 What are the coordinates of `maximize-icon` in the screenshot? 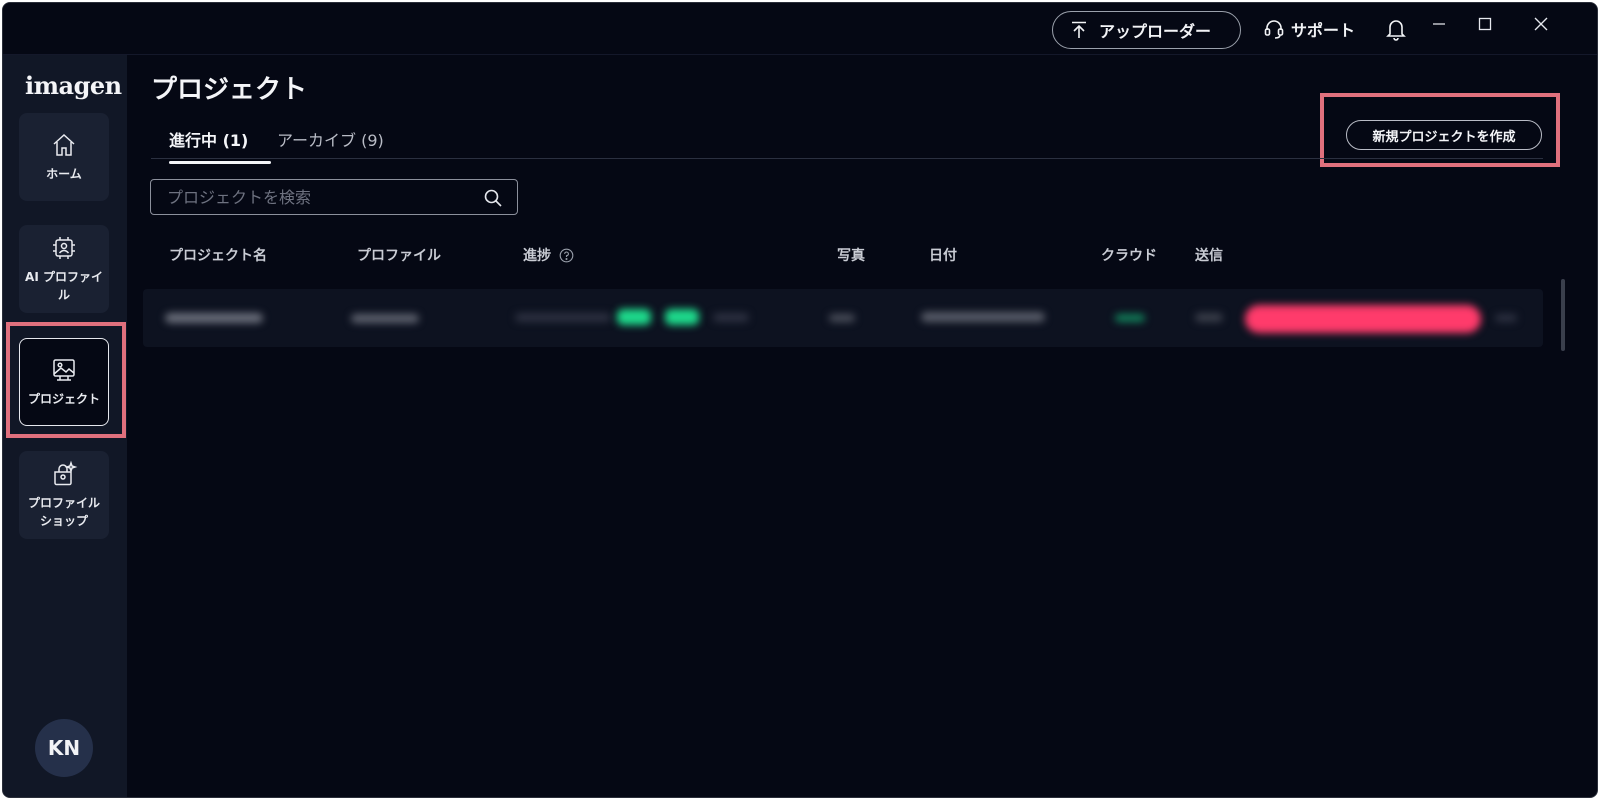 It's located at (1485, 24).